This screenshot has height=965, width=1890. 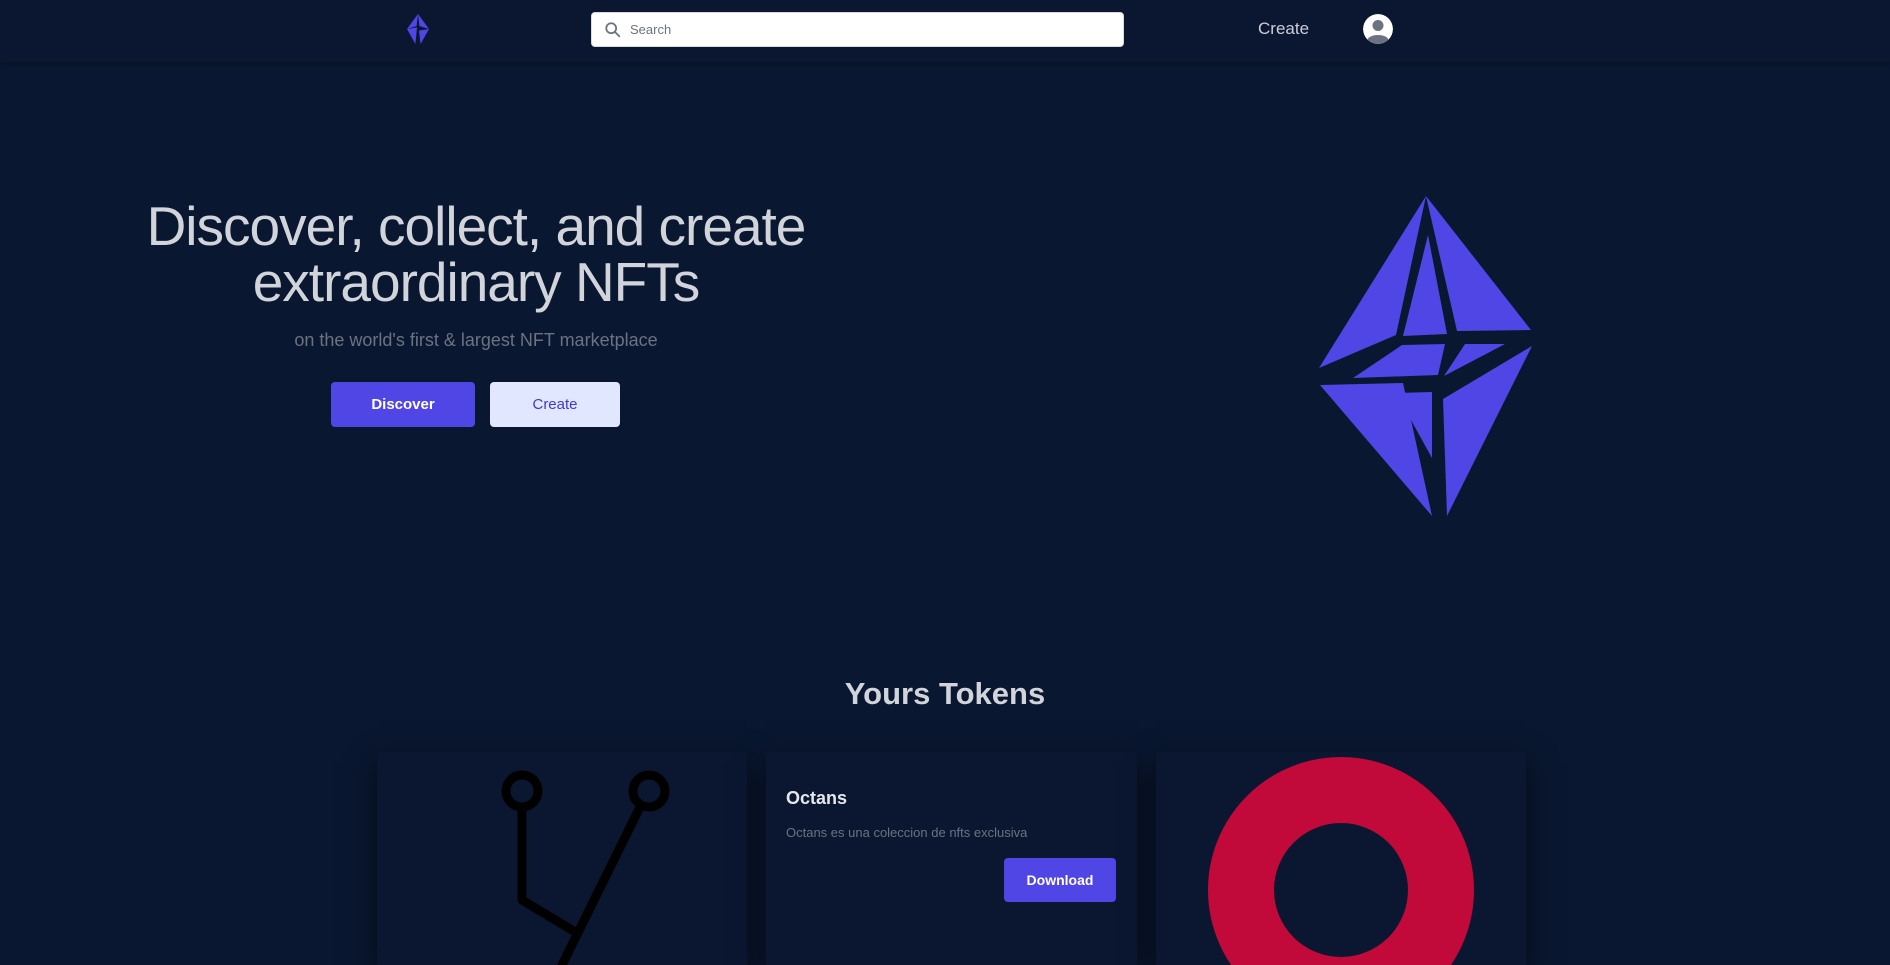 I want to click on hero-title-line-2: extraordinary NFTs, so click(x=476, y=282).